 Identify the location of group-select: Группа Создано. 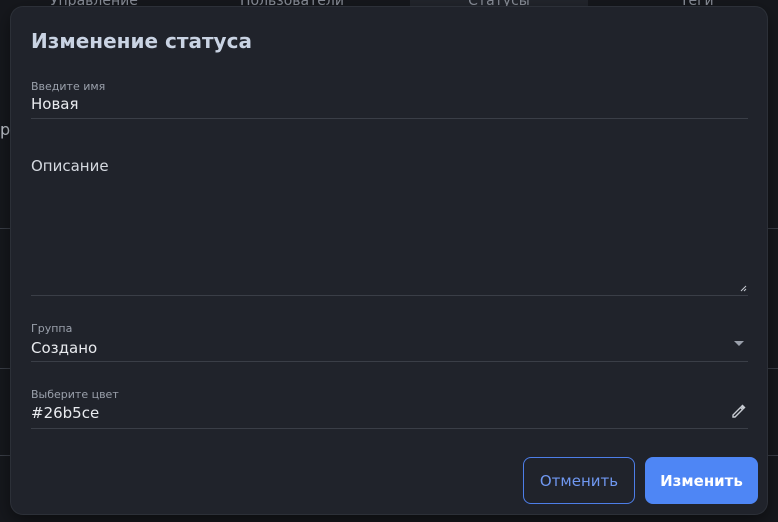
(389, 341).